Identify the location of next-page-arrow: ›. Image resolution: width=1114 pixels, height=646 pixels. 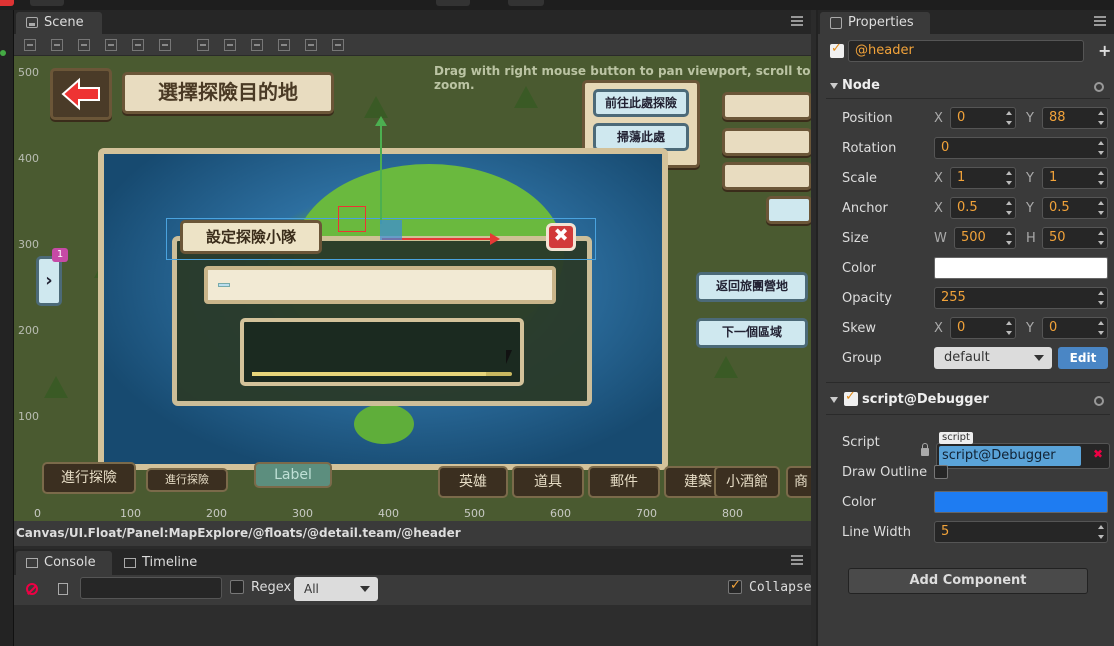
(49, 281).